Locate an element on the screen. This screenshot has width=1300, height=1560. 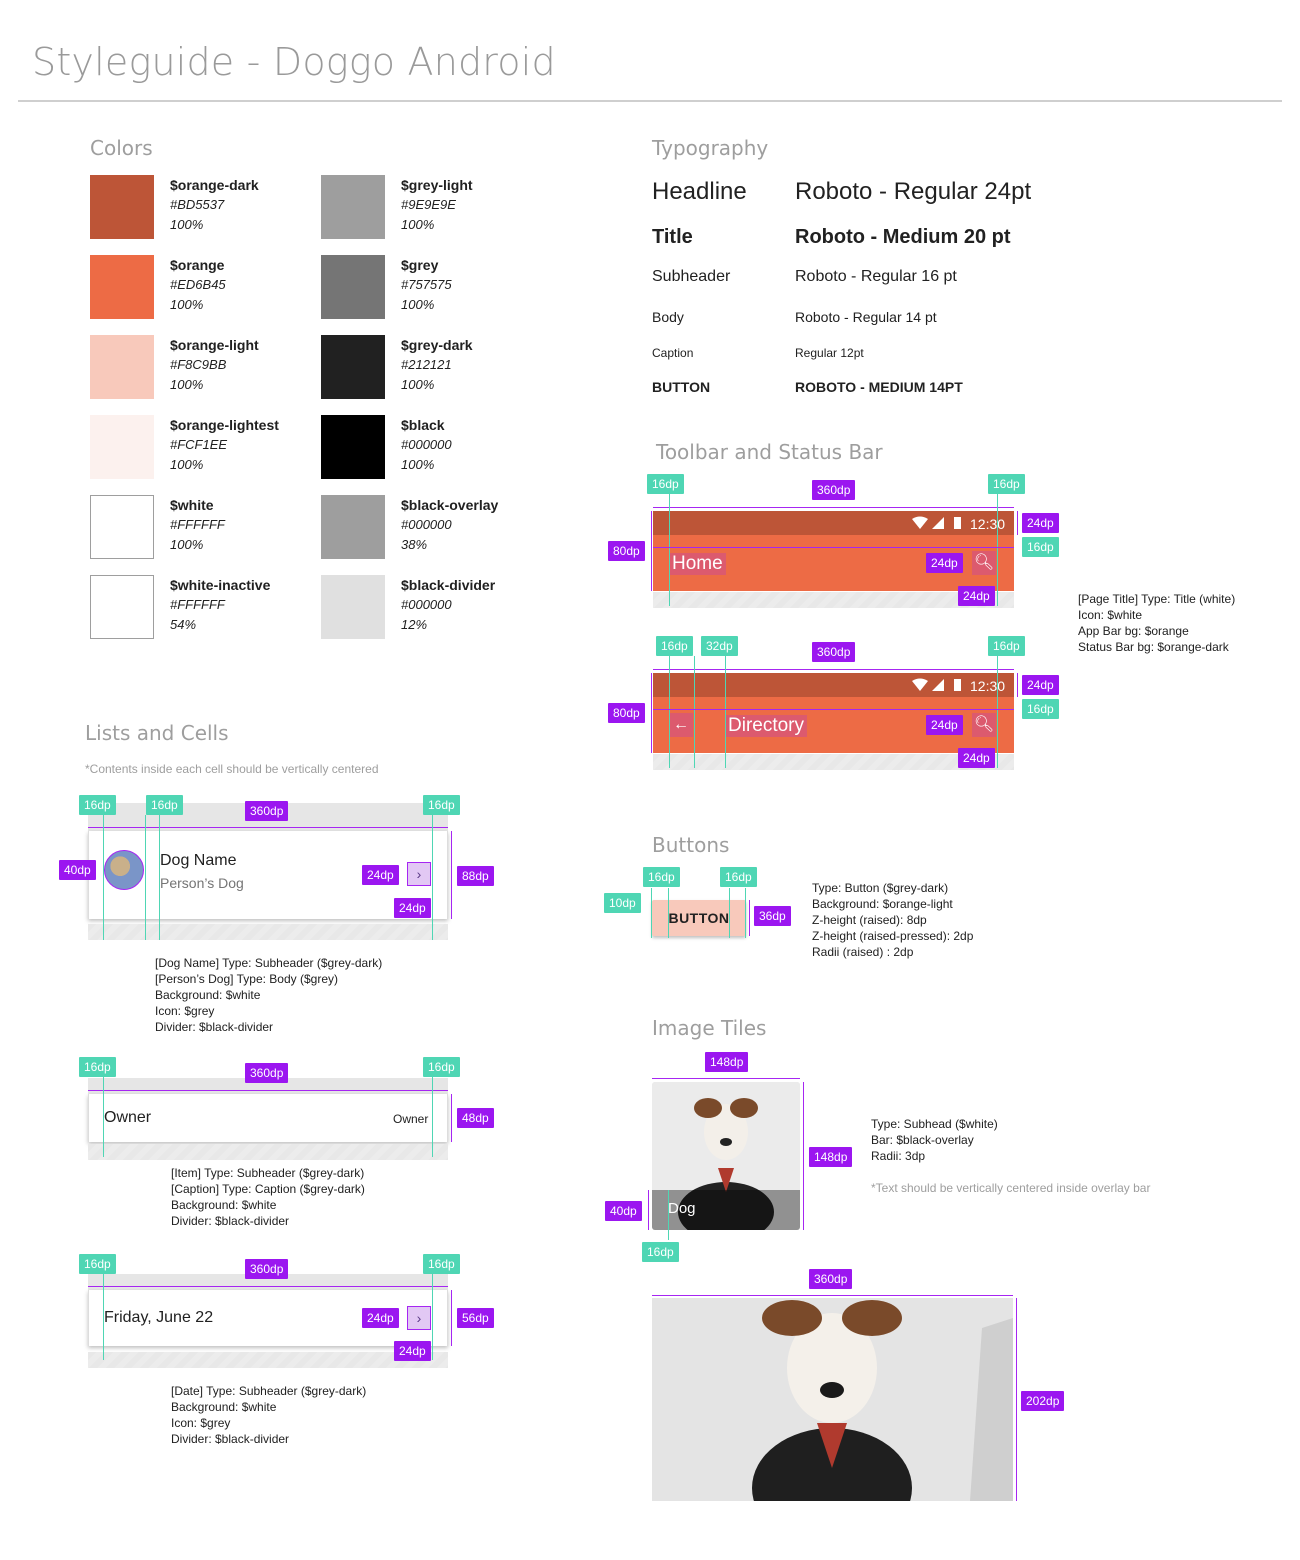
color-name: $orange-dark is located at coordinates (214, 185).